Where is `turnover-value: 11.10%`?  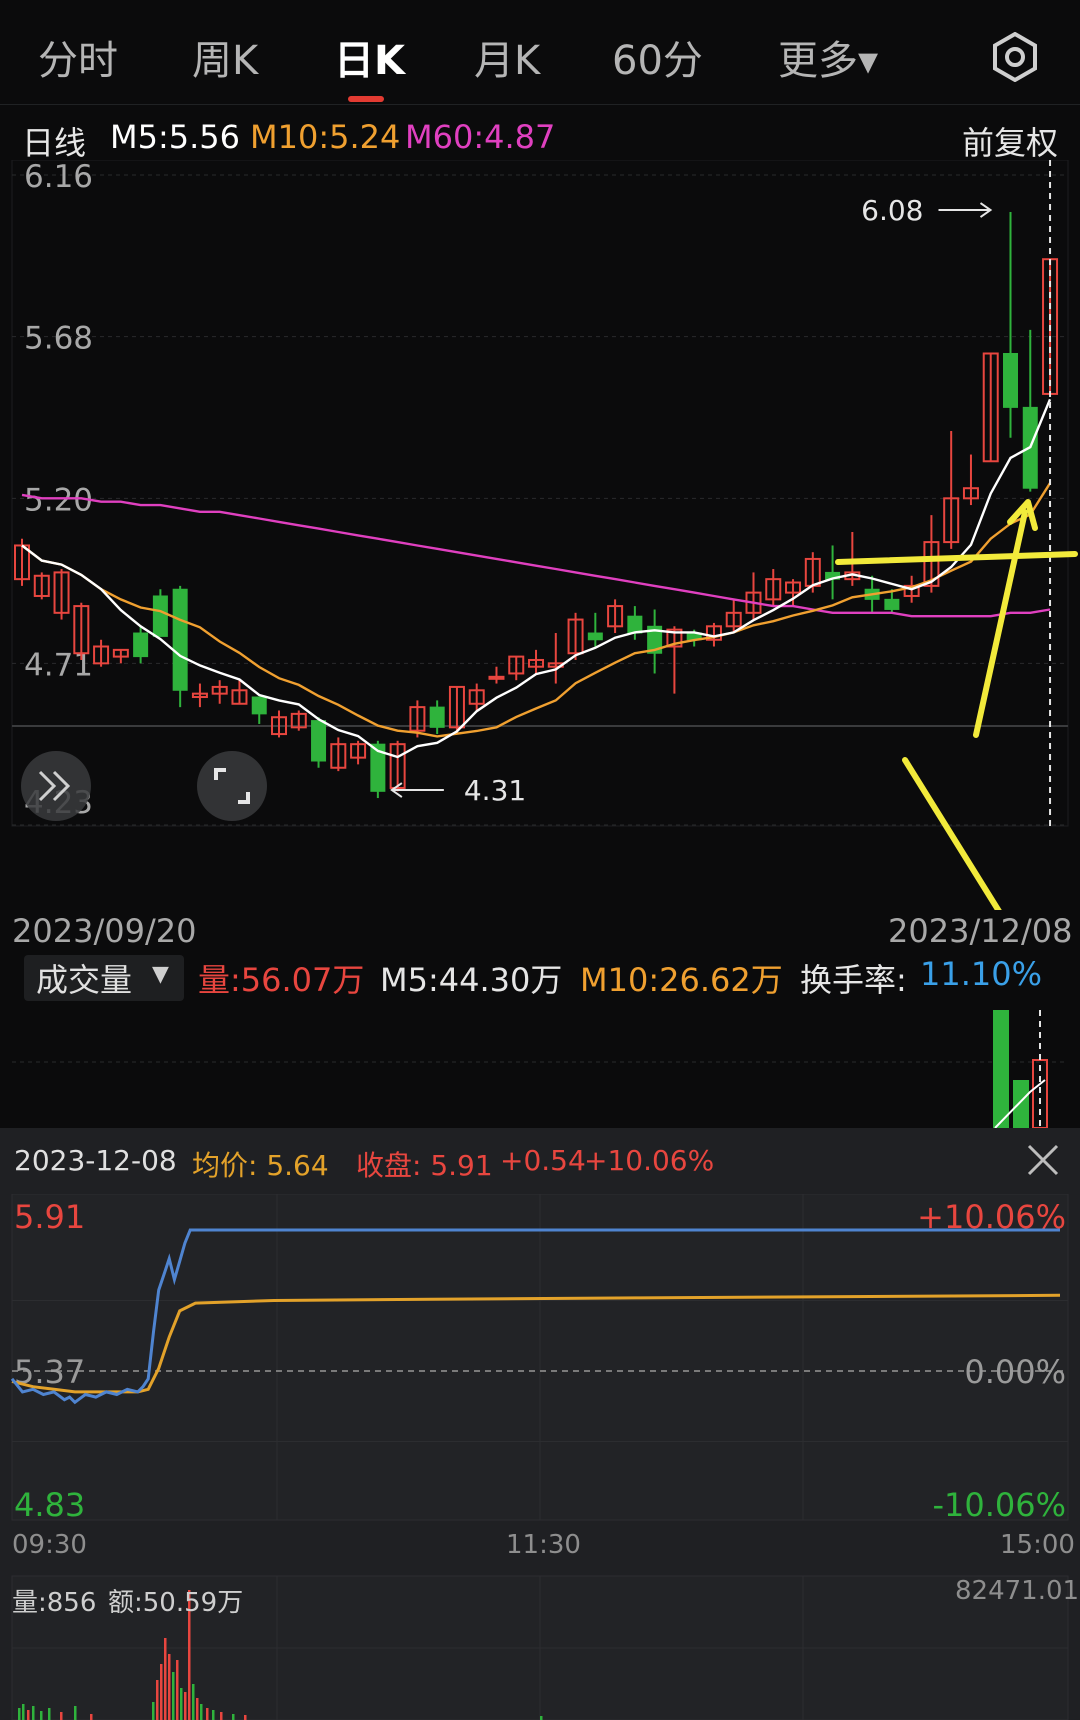
turnover-value: 11.10% is located at coordinates (981, 974).